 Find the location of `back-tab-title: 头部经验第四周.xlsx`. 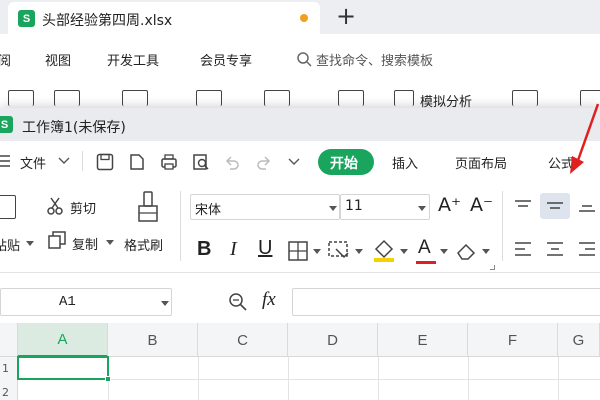

back-tab-title: 头部经验第四周.xlsx is located at coordinates (107, 21).